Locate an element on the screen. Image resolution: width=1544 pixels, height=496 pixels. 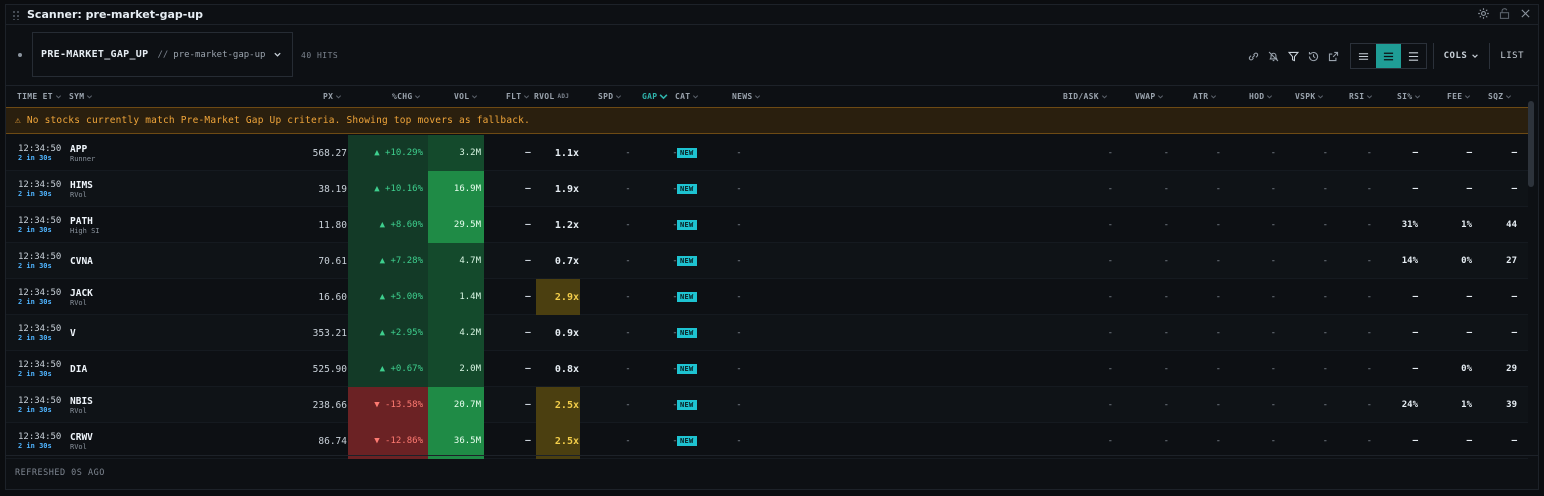
col-header-sqz: SQZ is located at coordinates (1500, 96).